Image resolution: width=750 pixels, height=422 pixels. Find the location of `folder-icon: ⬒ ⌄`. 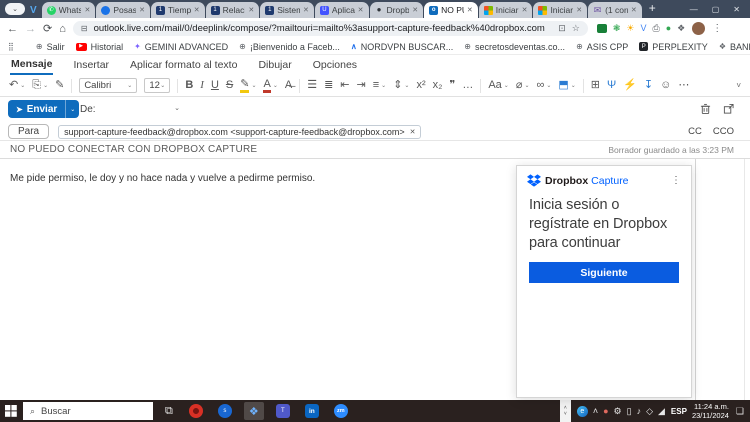

folder-icon: ⬒ ⌄ is located at coordinates (566, 85).